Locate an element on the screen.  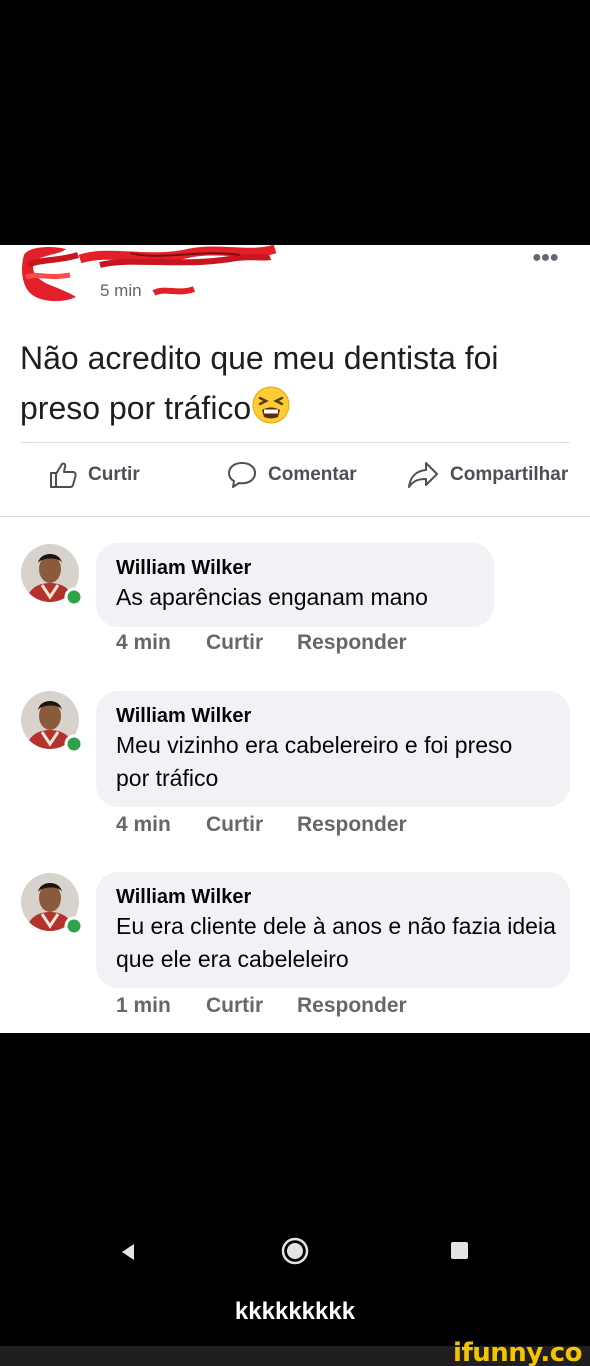
ifunny-watermark: ifunny.co is located at coordinates (517, 1352).